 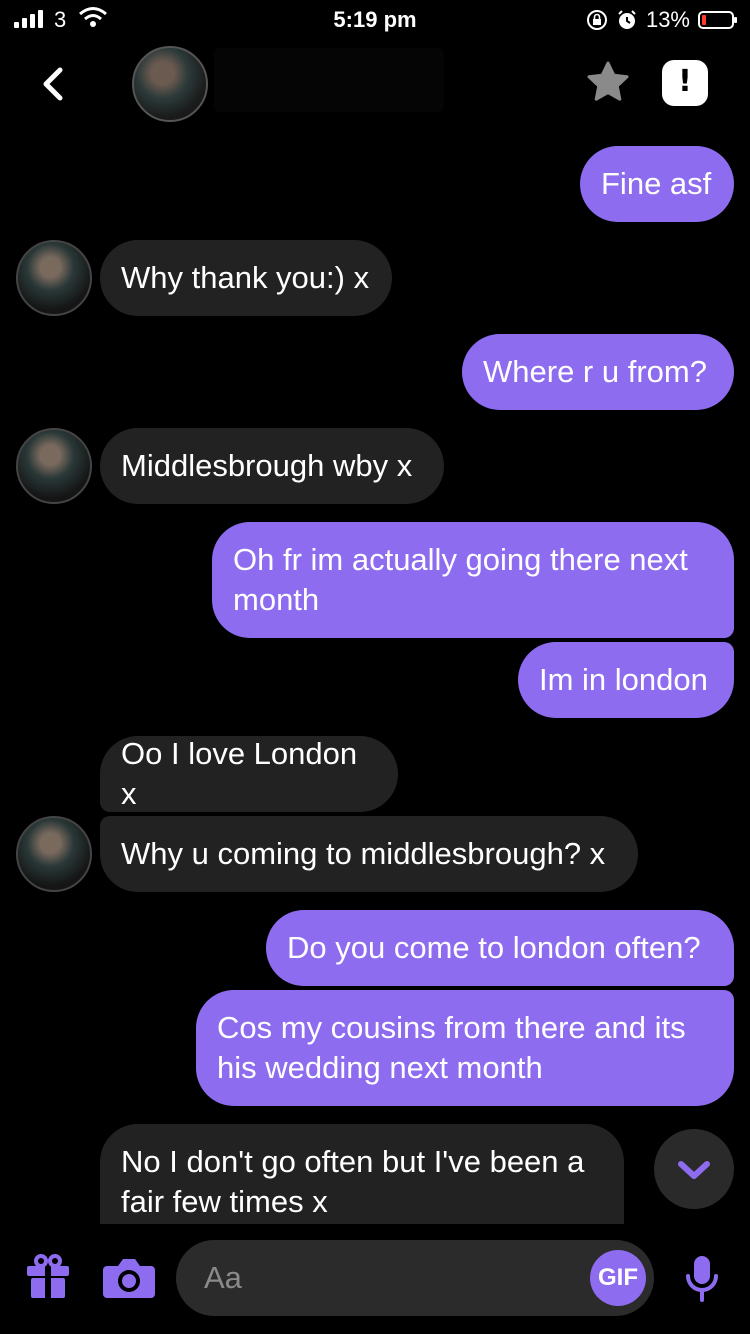 What do you see at coordinates (627, 19) in the screenshot?
I see `alarm-icon` at bounding box center [627, 19].